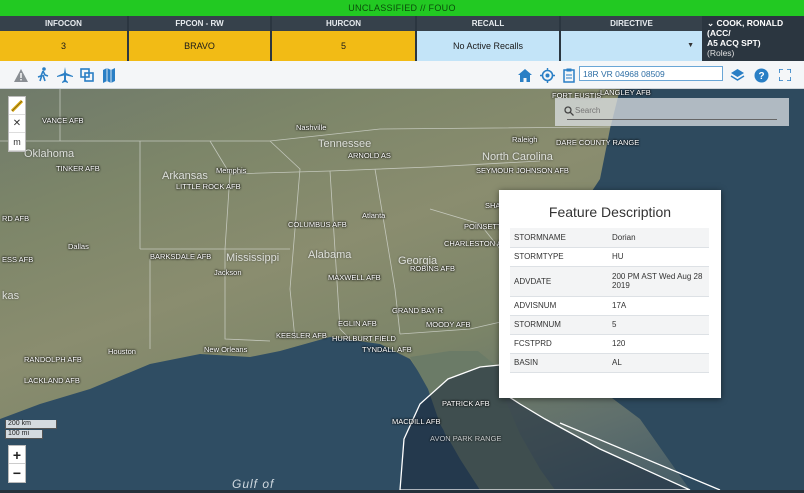 This screenshot has height=493, width=804. Describe the element at coordinates (569, 111) in the screenshot. I see `search-icon` at that location.